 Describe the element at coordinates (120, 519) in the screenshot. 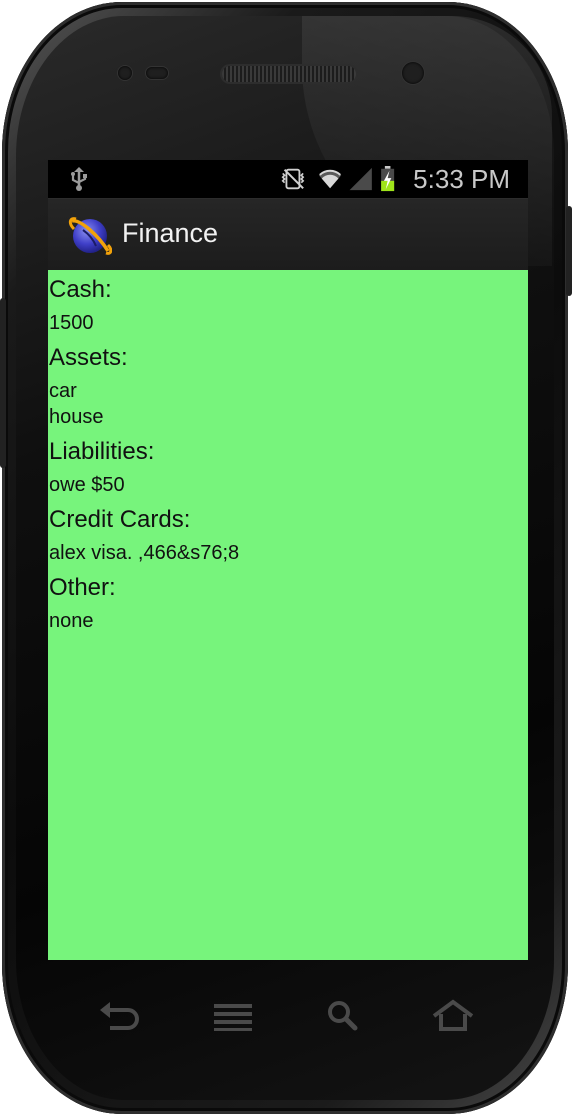

I see `credit-cards-heading: Credit Cards:` at that location.